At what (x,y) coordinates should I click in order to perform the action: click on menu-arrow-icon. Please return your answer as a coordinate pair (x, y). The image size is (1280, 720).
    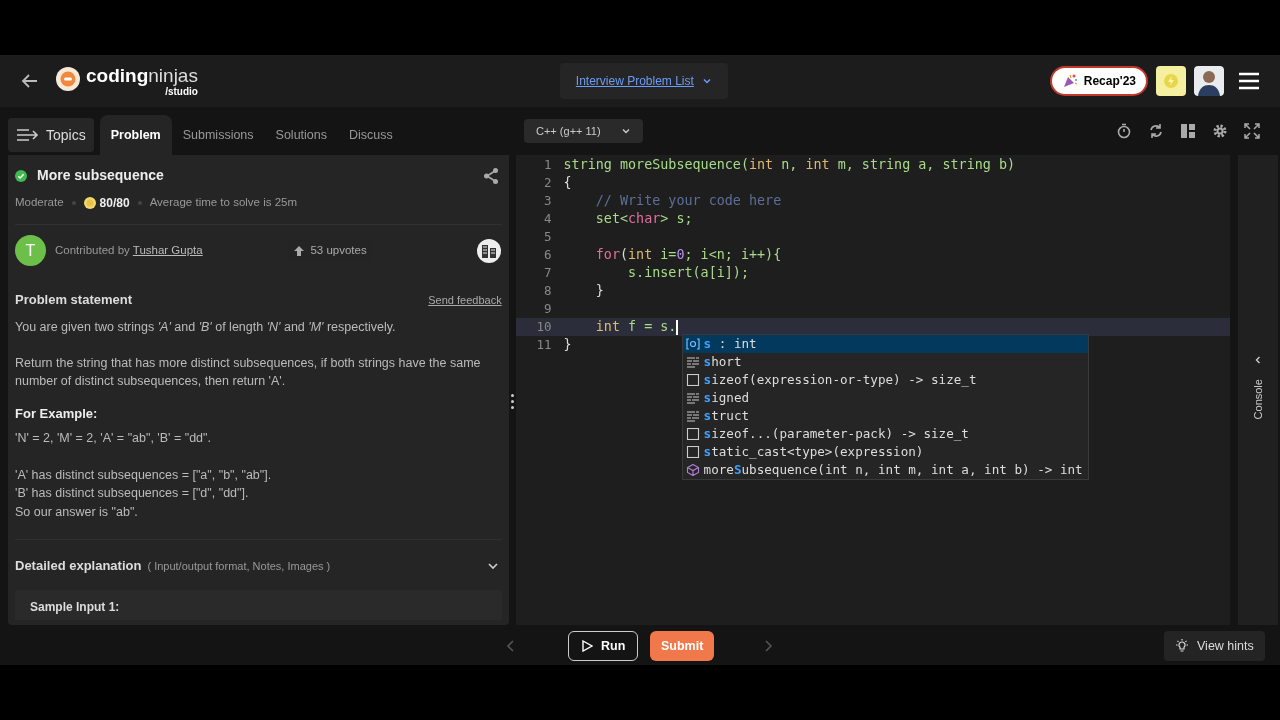
    Looking at the image, I should click on (28, 135).